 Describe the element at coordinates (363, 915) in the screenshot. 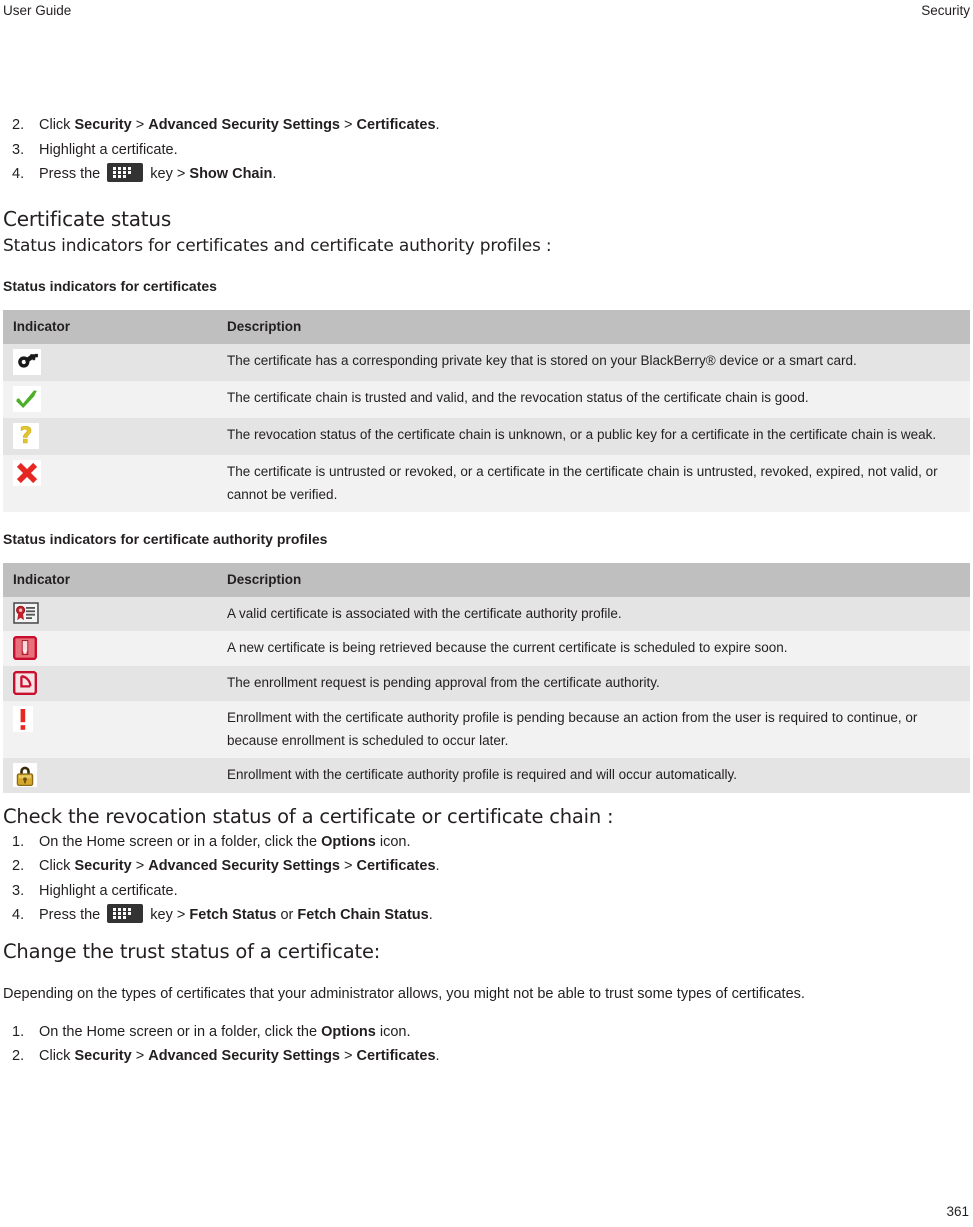

I see `emphasis-text: Fetch Chain Status` at that location.